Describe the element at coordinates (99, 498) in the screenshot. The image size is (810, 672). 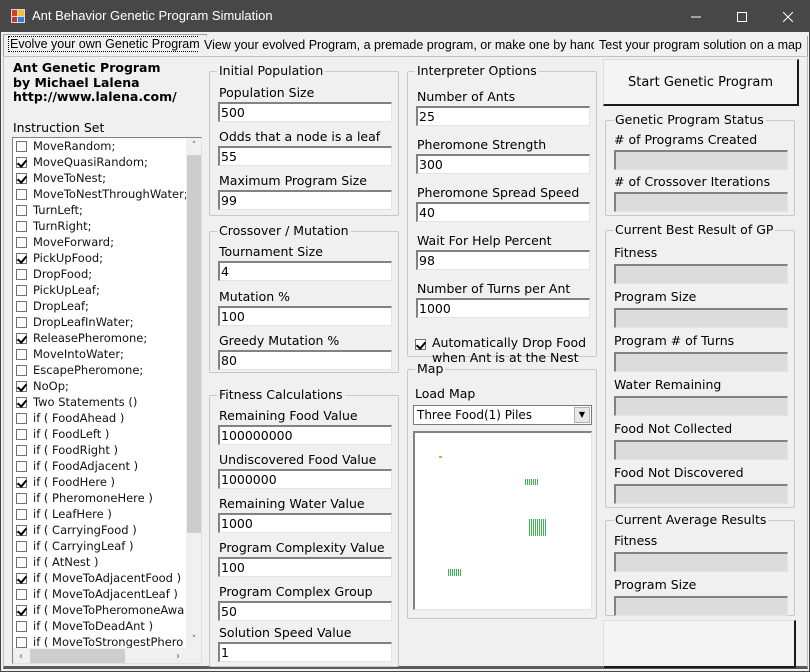
I see `instruction-item: if ( PheromoneHere )` at that location.